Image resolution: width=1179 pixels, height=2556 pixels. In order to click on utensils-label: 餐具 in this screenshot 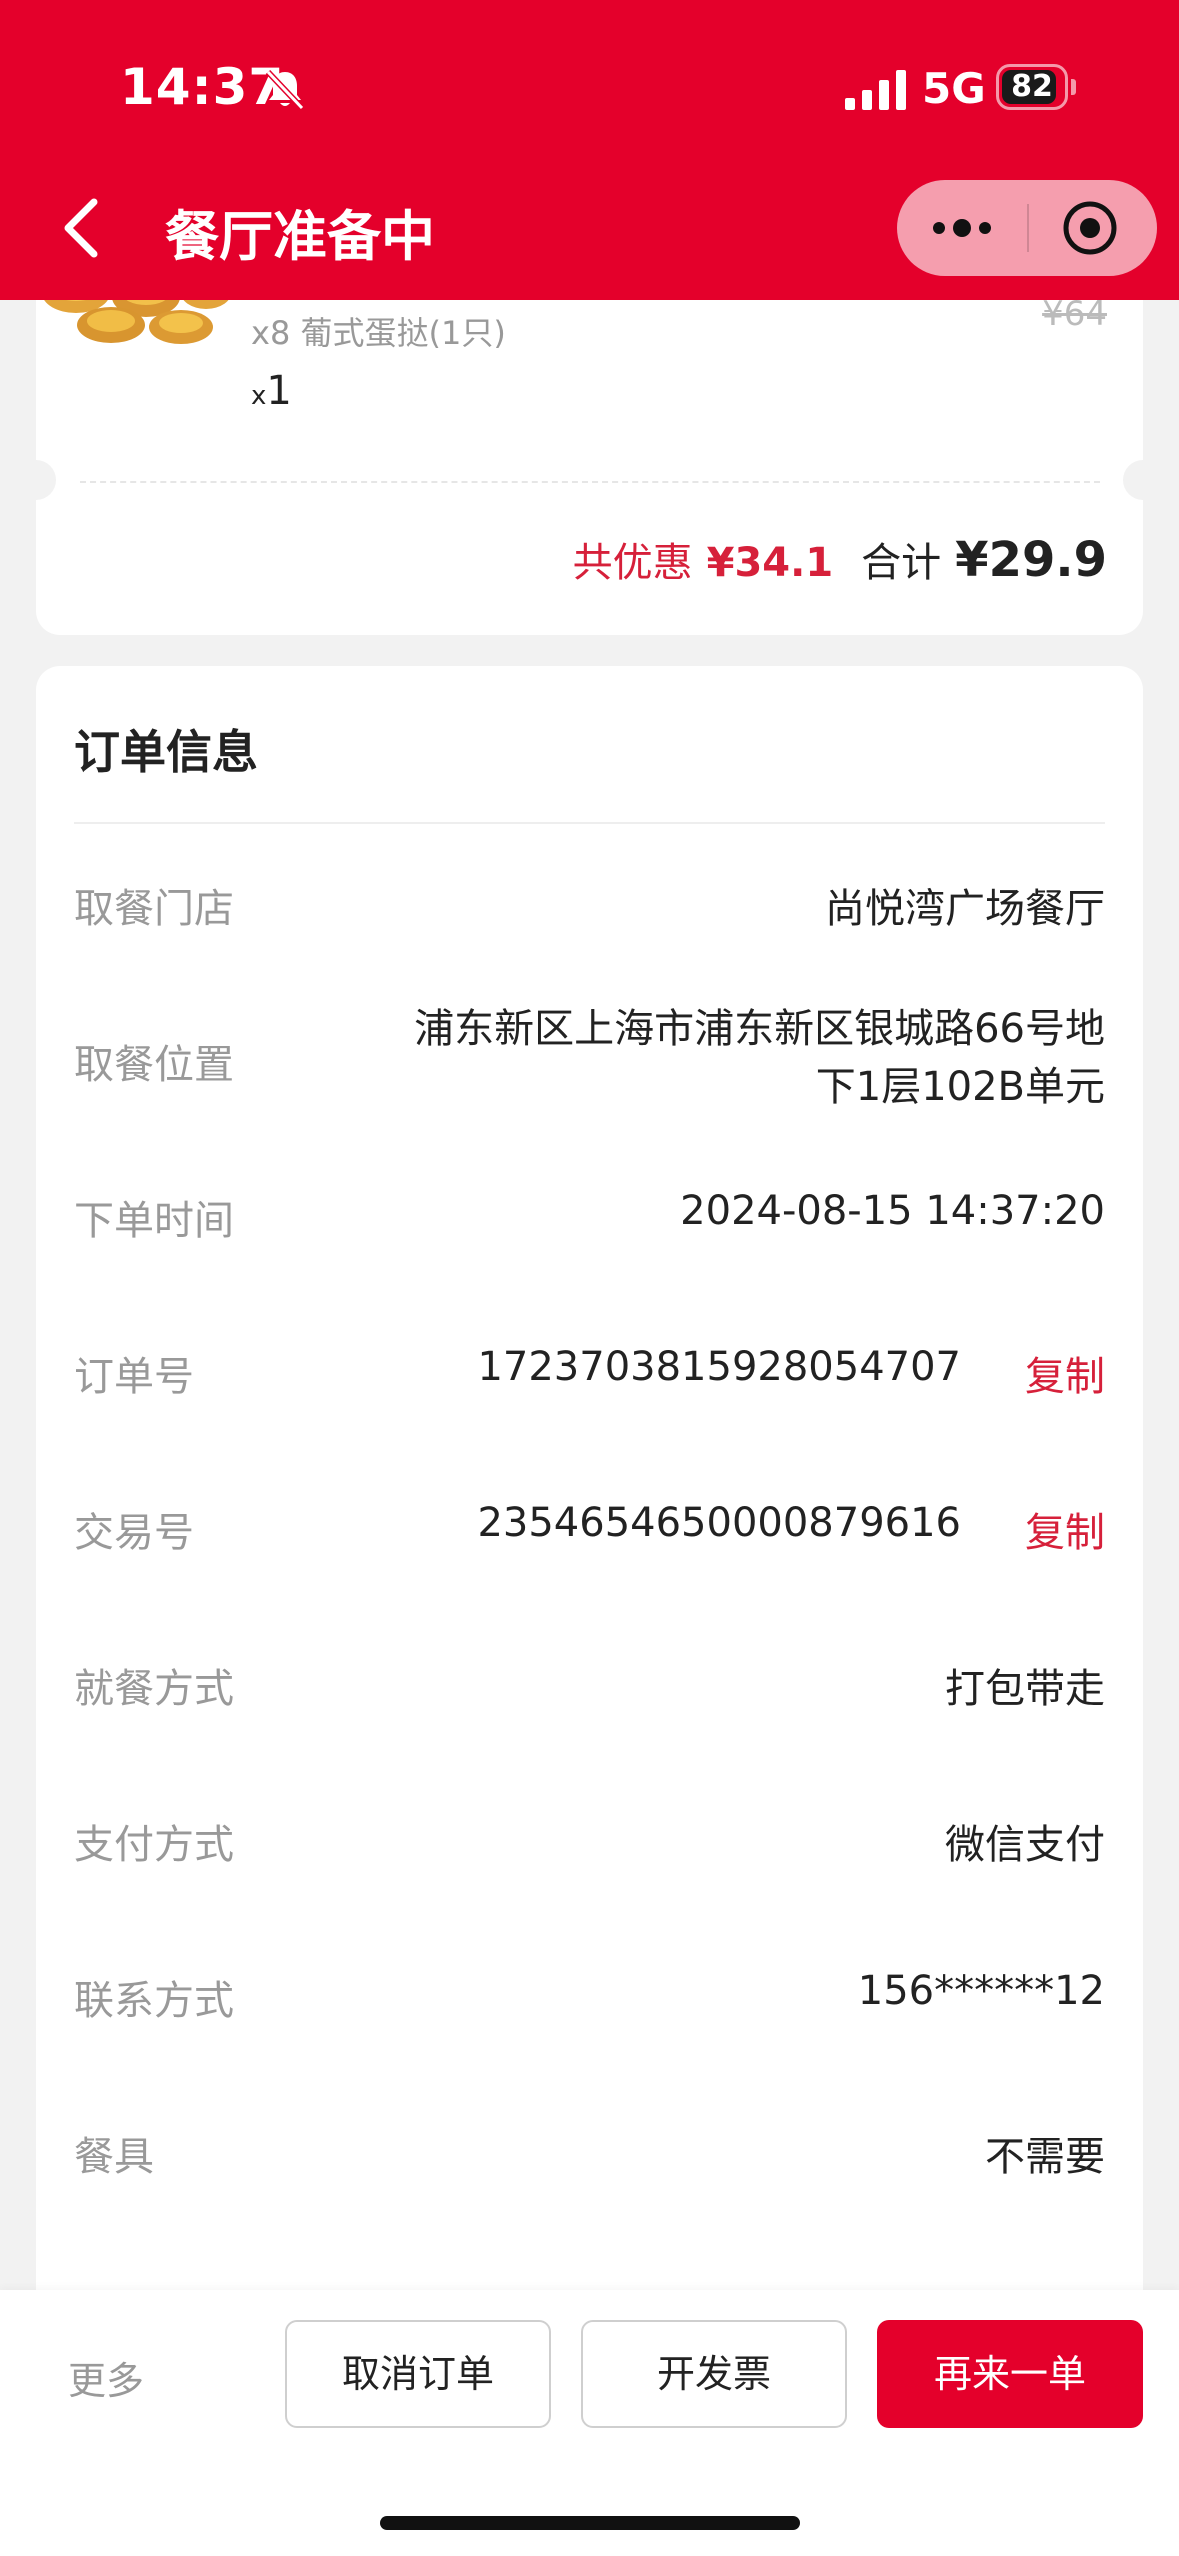, I will do `click(114, 2157)`.